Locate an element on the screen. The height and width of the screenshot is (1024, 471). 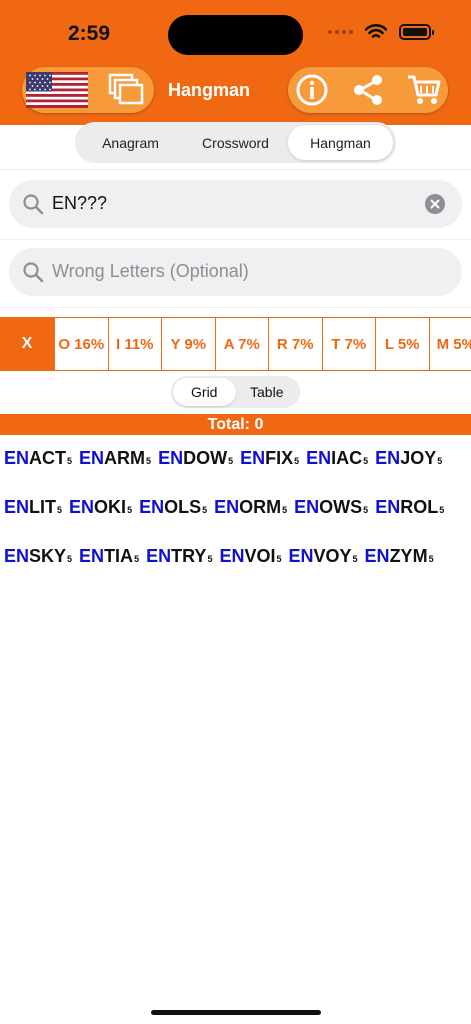
info-icon is located at coordinates (312, 90).